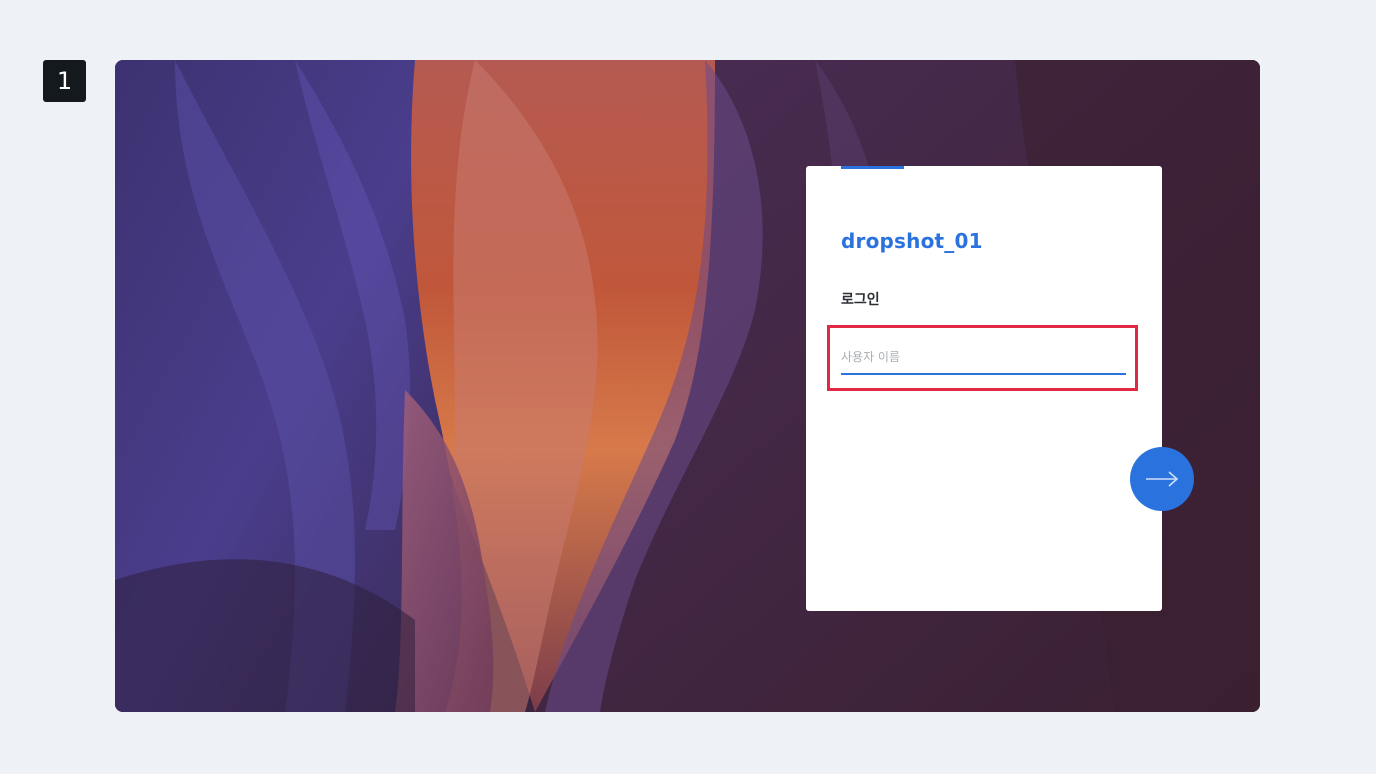  I want to click on card-accent-bar, so click(872, 167).